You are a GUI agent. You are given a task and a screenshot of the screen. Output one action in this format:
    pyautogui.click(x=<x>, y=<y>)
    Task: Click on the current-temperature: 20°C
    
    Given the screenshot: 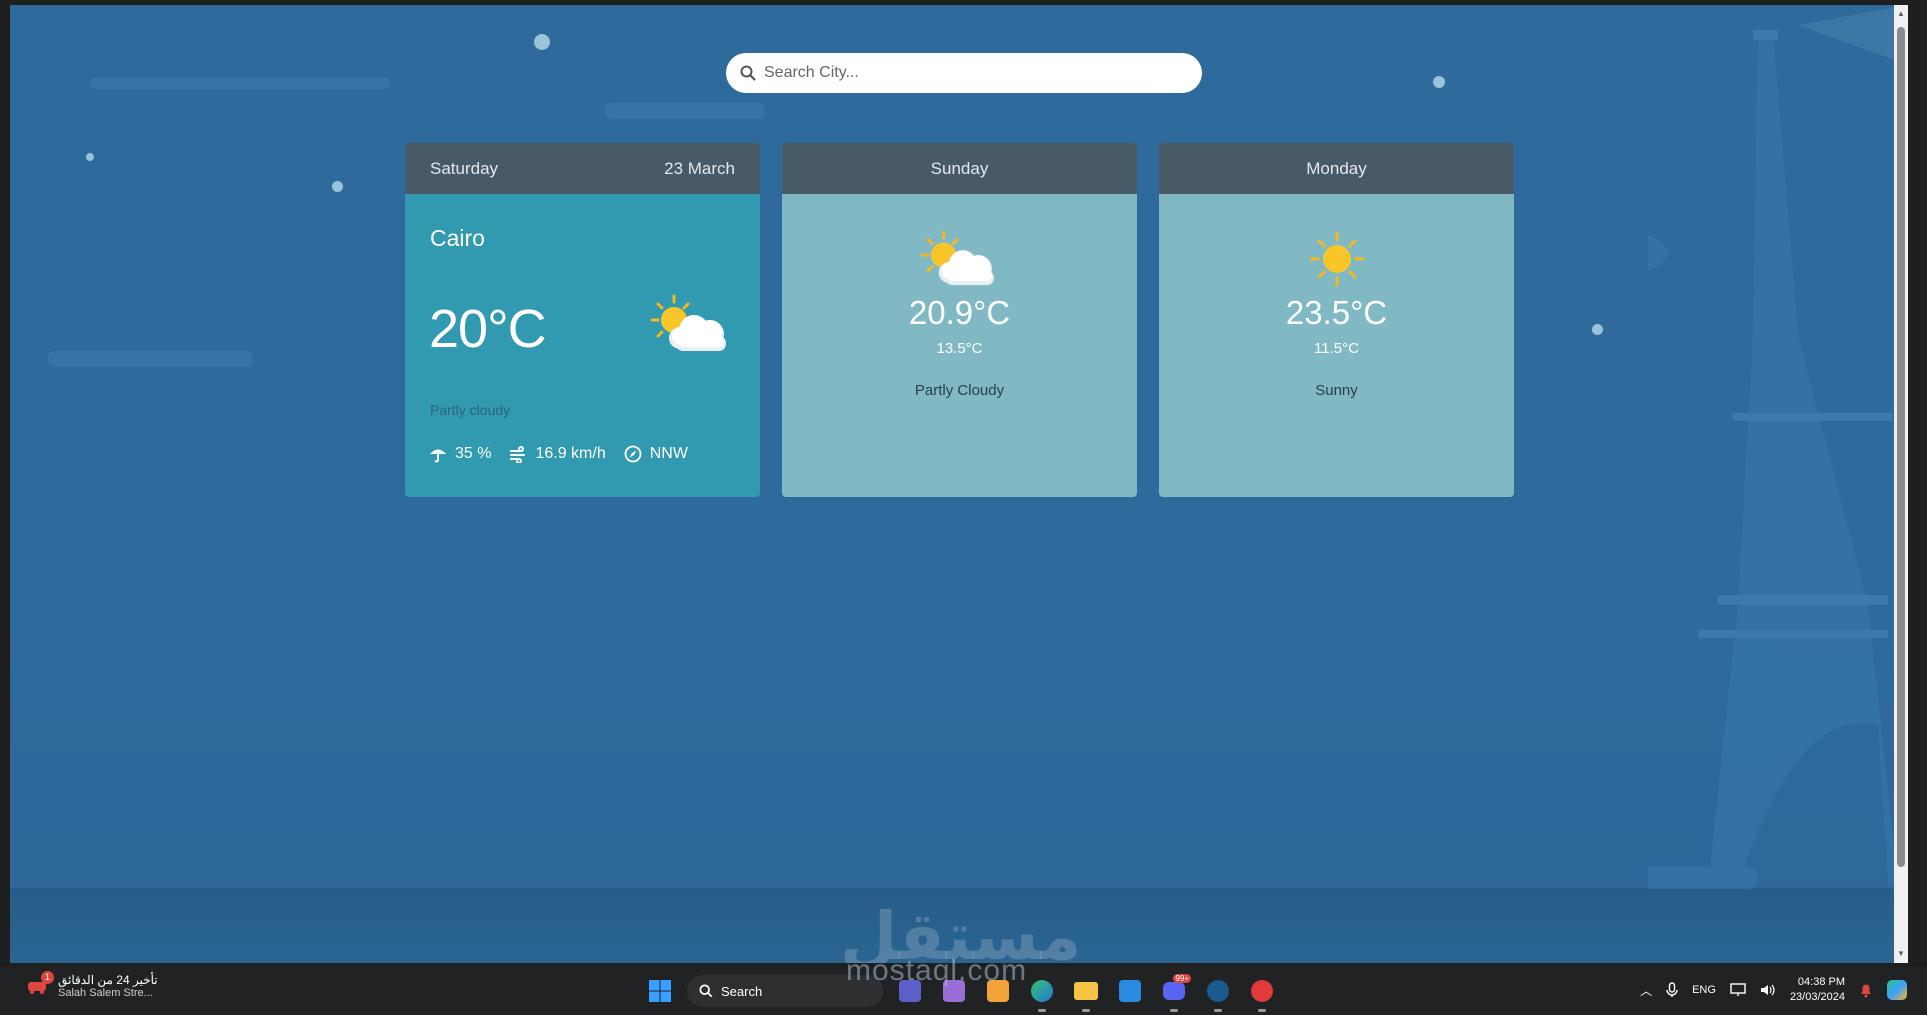 What is the action you would take?
    pyautogui.click(x=488, y=329)
    